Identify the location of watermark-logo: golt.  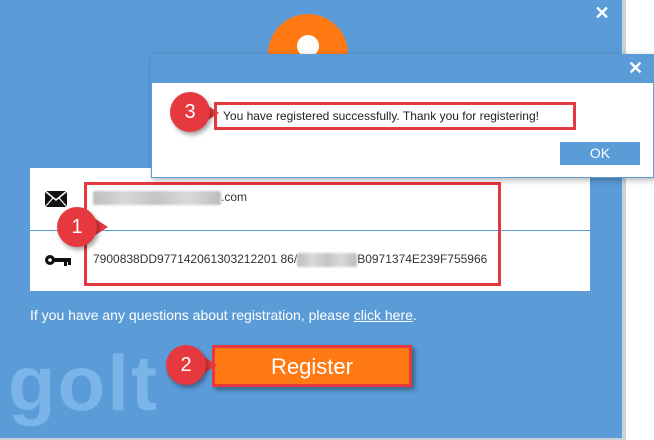
(83, 383).